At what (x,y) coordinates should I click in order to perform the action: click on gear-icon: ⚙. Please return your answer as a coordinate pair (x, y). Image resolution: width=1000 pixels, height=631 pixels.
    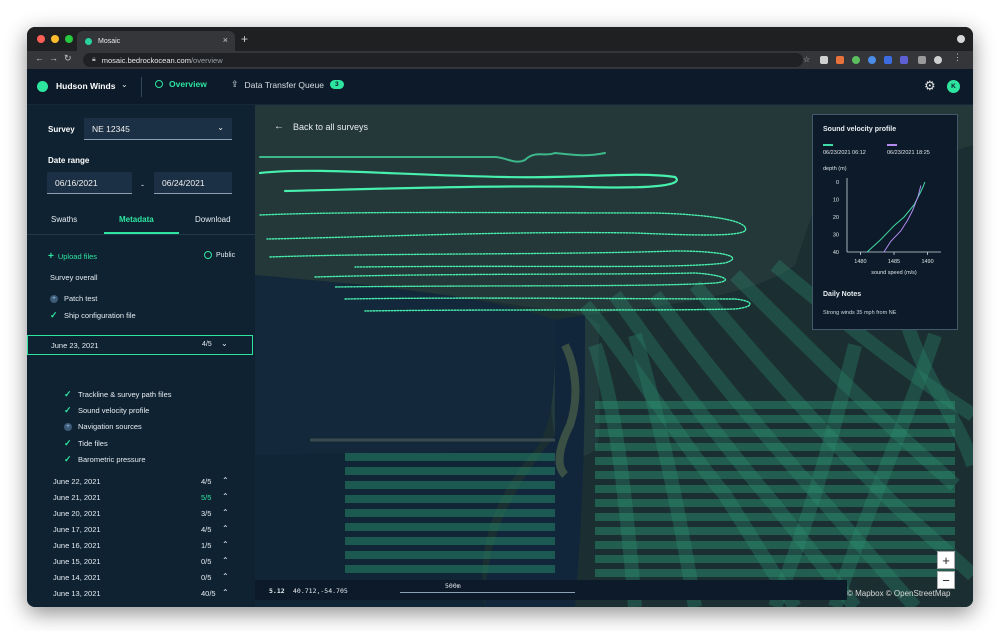
    Looking at the image, I should click on (930, 86).